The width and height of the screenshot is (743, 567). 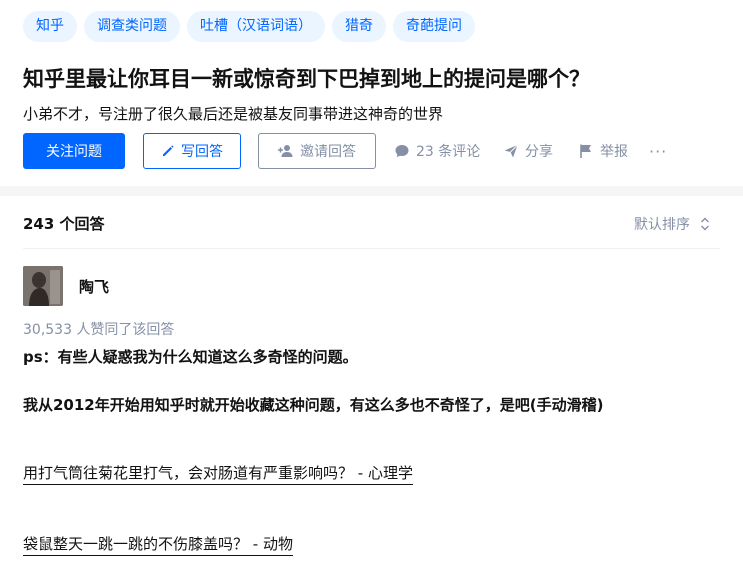 I want to click on invite-answer-label: 邀请回答, so click(x=328, y=152).